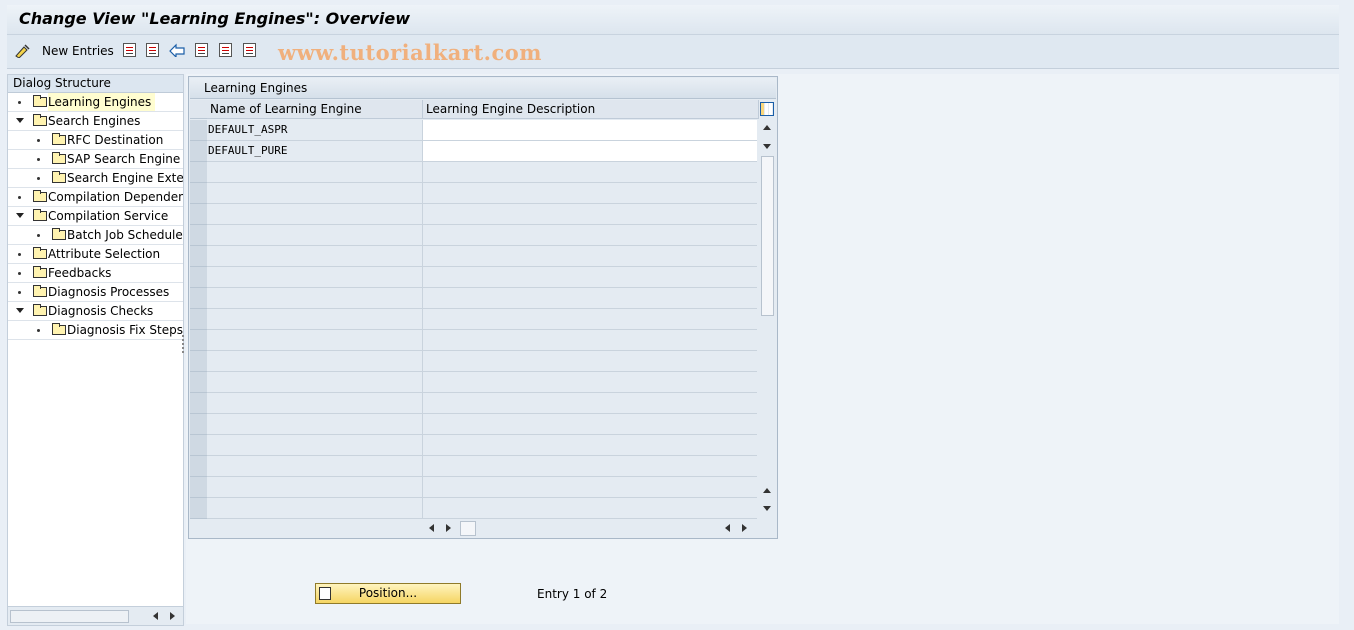 Image resolution: width=1354 pixels, height=630 pixels. Describe the element at coordinates (125, 330) in the screenshot. I see `tree-item-label: Diagnosis Fix Steps` at that location.